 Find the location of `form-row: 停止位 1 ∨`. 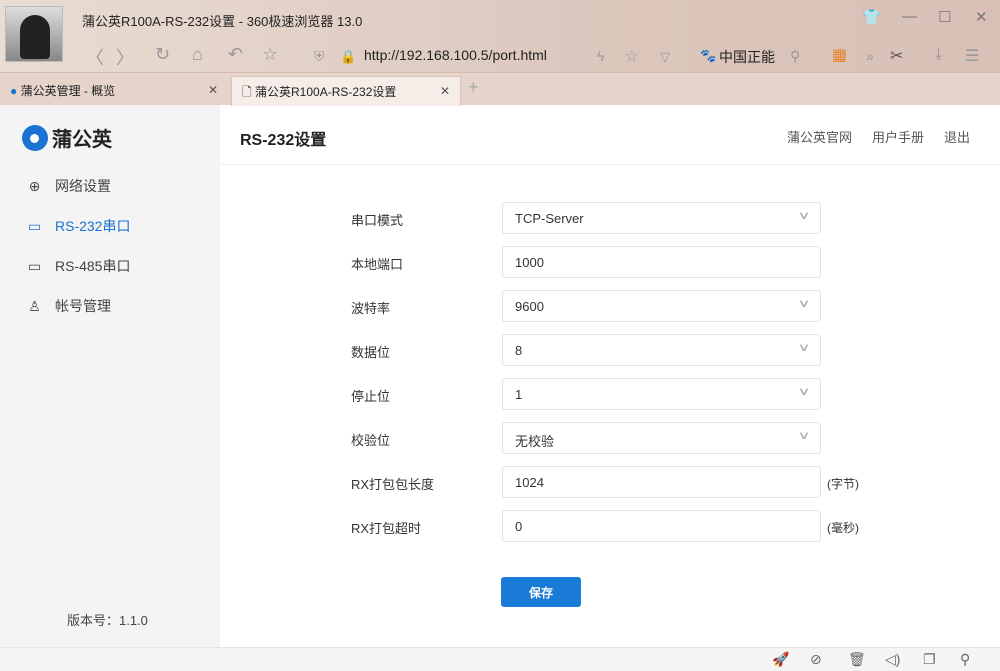

form-row: 停止位 1 ∨ is located at coordinates (611, 394).